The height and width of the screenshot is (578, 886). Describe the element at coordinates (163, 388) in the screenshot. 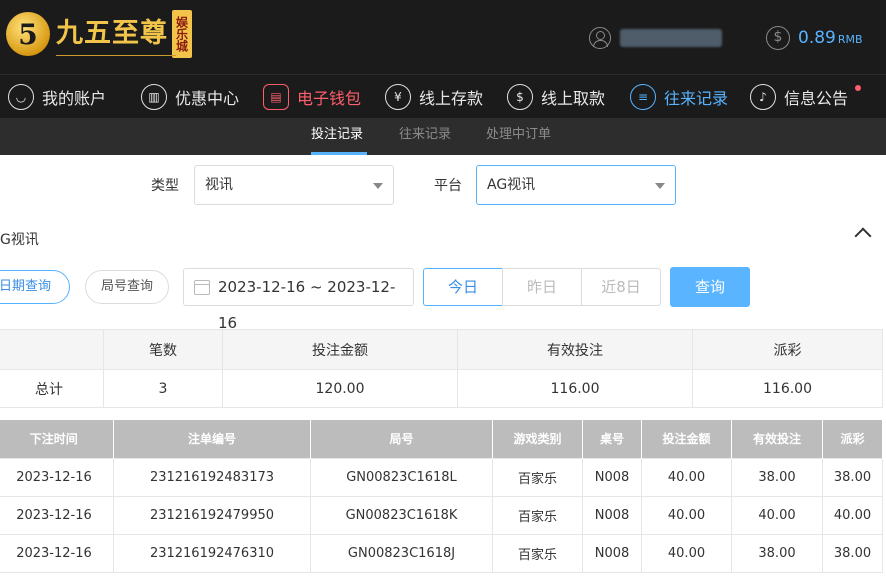

I see `summary-cell: 3` at that location.